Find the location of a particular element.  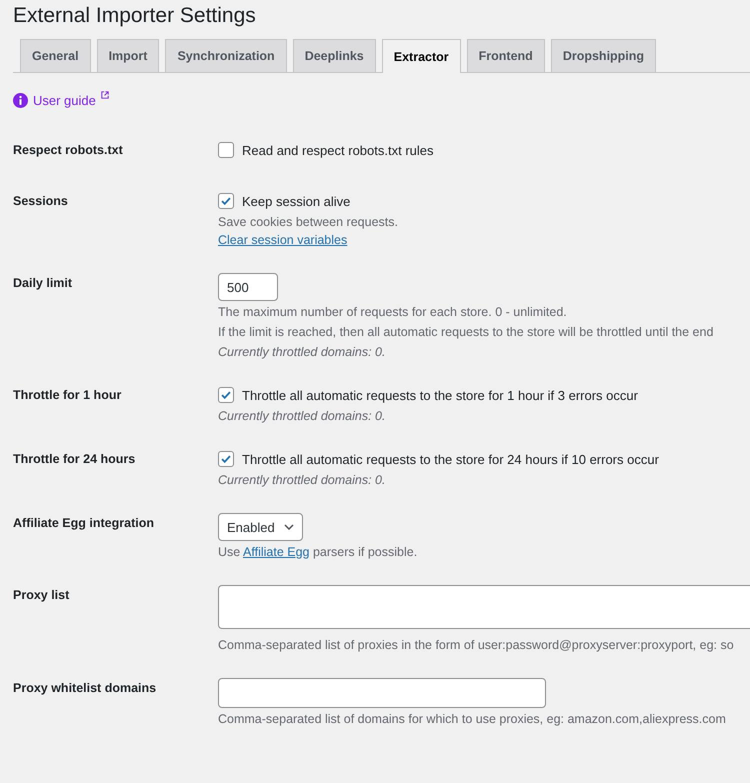

external-link-icon is located at coordinates (104, 95).